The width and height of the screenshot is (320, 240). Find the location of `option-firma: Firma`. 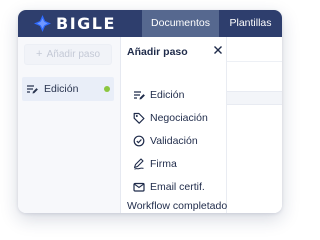

option-firma: Firma is located at coordinates (173, 164).